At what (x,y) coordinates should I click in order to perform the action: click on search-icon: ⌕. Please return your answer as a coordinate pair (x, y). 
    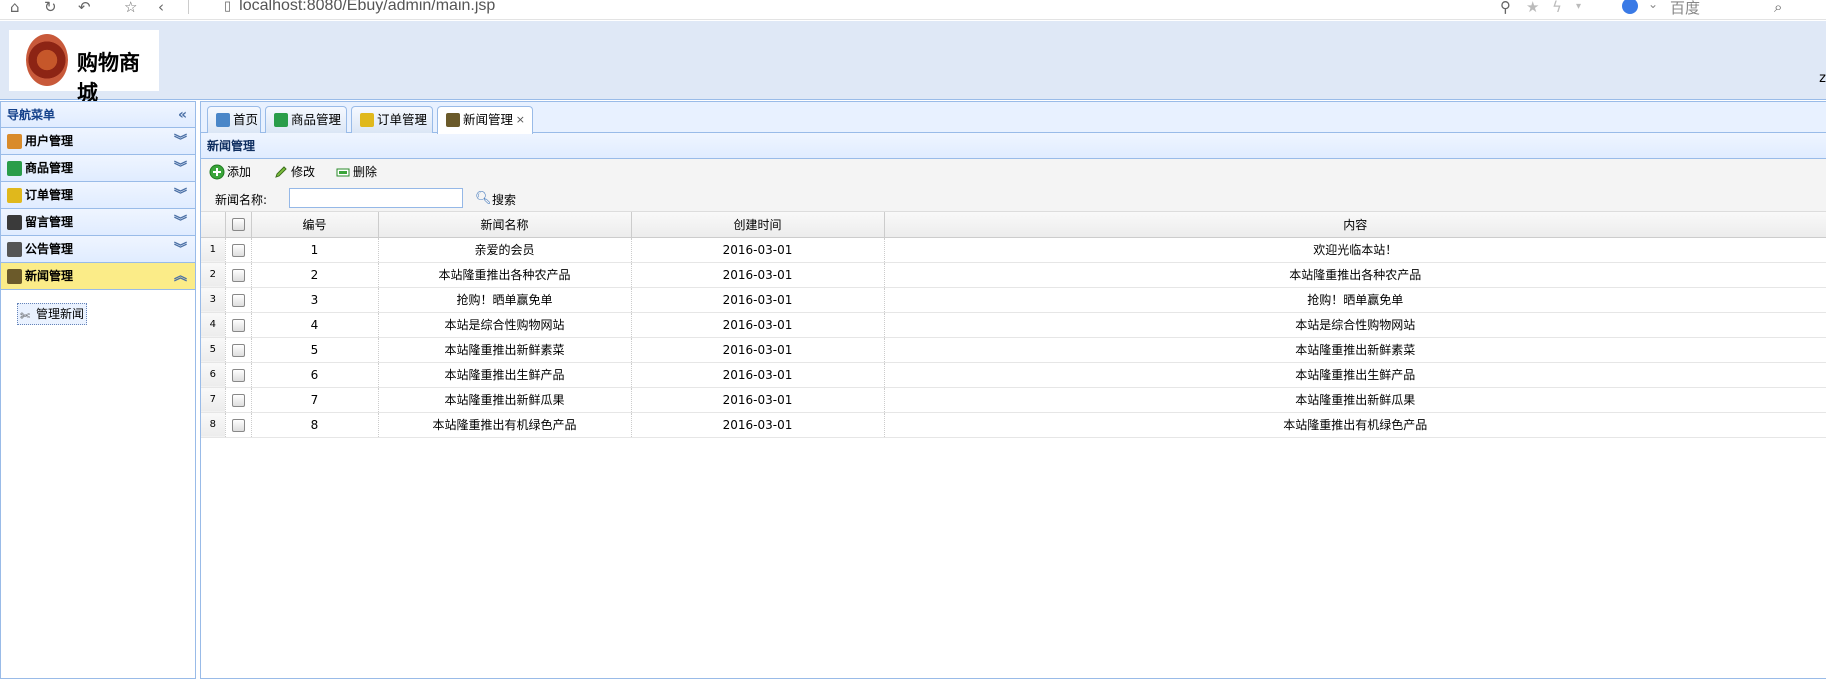
    Looking at the image, I should click on (1778, 7).